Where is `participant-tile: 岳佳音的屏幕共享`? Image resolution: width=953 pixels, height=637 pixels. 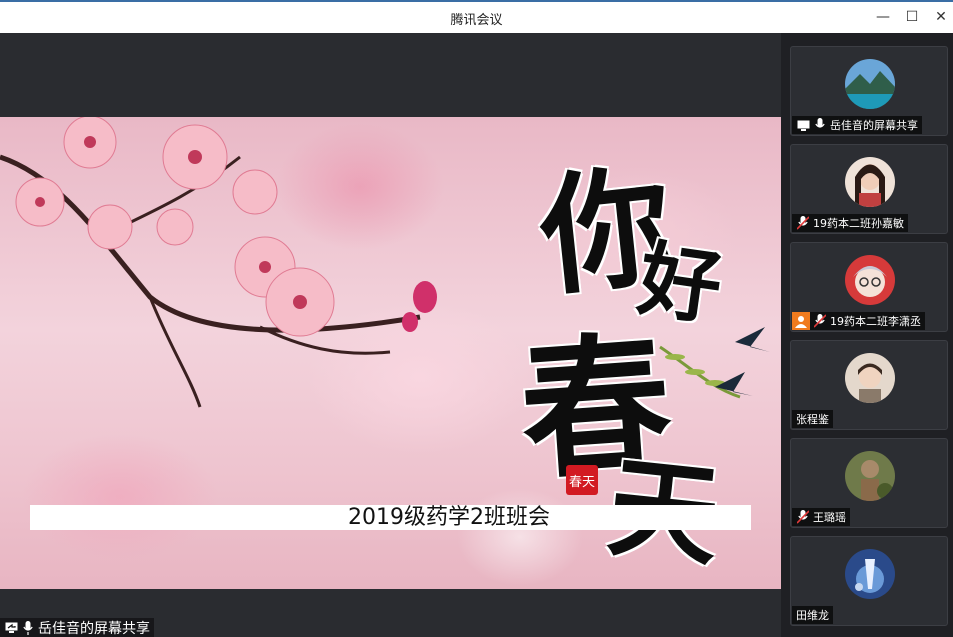 participant-tile: 岳佳音的屏幕共享 is located at coordinates (869, 91).